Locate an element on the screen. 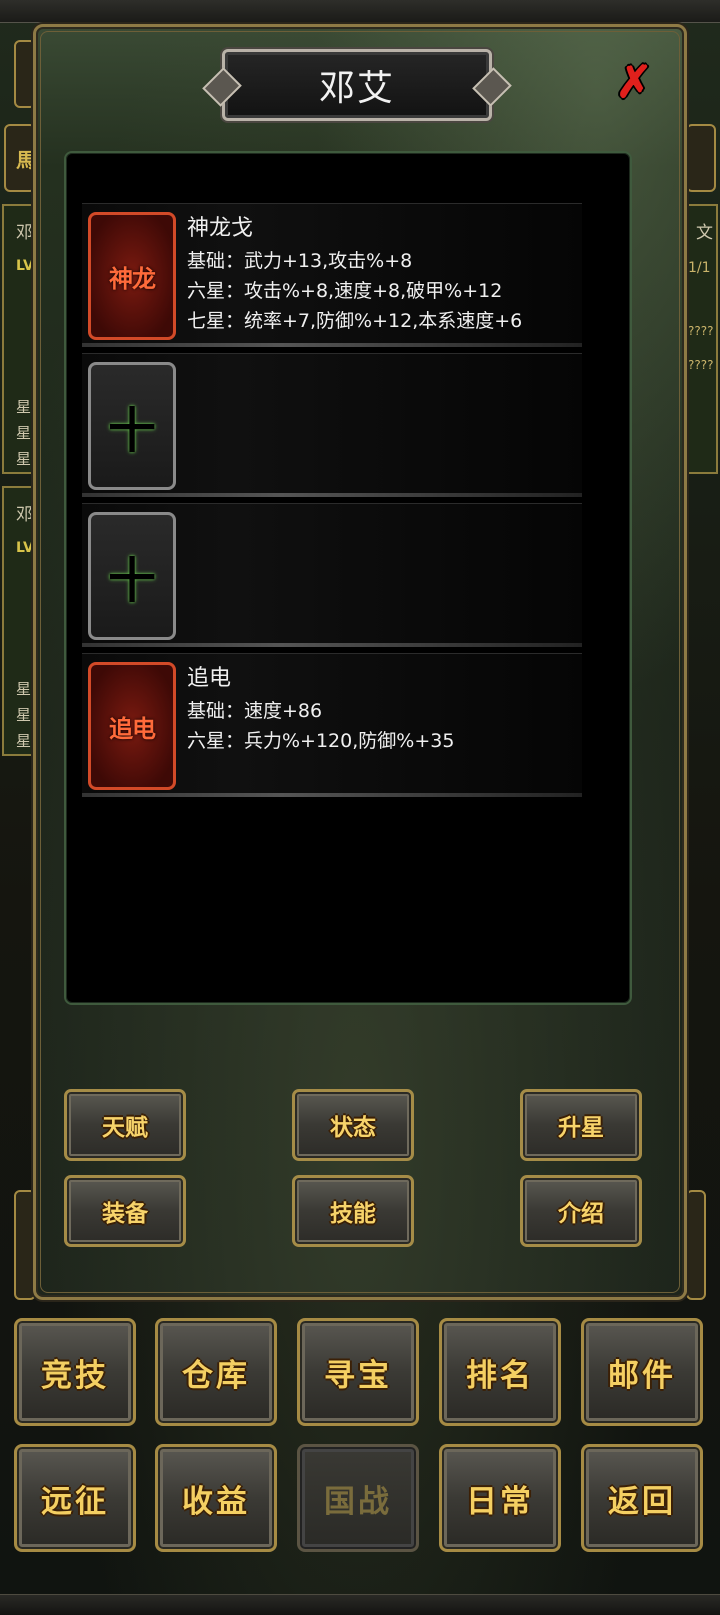  background-hero-name-fragment: 文 is located at coordinates (704, 233).